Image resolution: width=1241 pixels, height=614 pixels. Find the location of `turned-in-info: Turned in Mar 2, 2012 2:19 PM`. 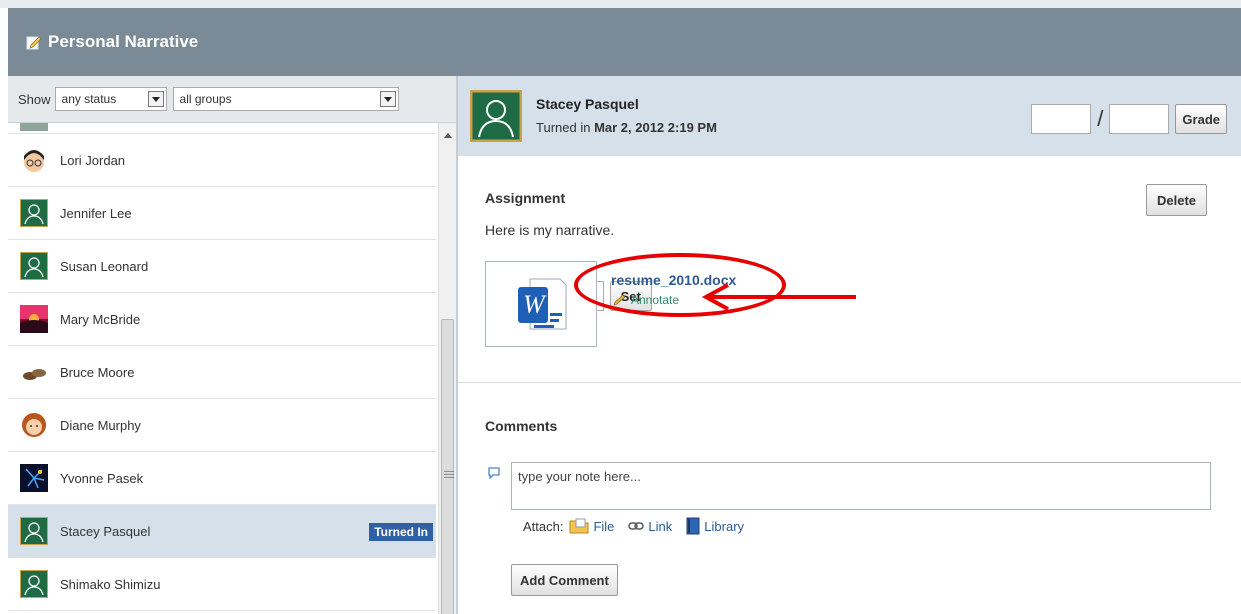

turned-in-info: Turned in Mar 2, 2012 2:19 PM is located at coordinates (626, 127).